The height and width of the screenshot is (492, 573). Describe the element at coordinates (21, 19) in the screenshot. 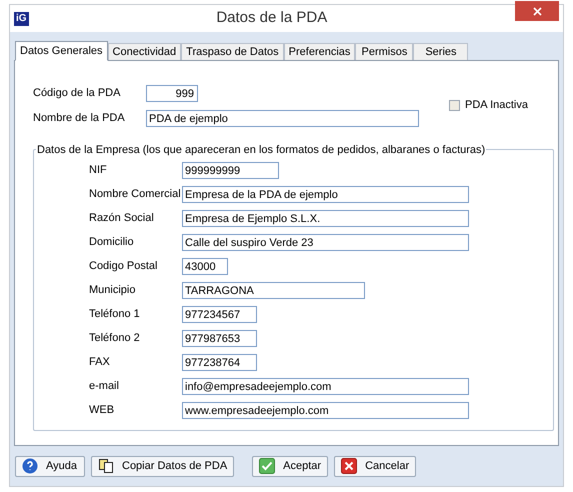

I see `app-logo: iG` at that location.